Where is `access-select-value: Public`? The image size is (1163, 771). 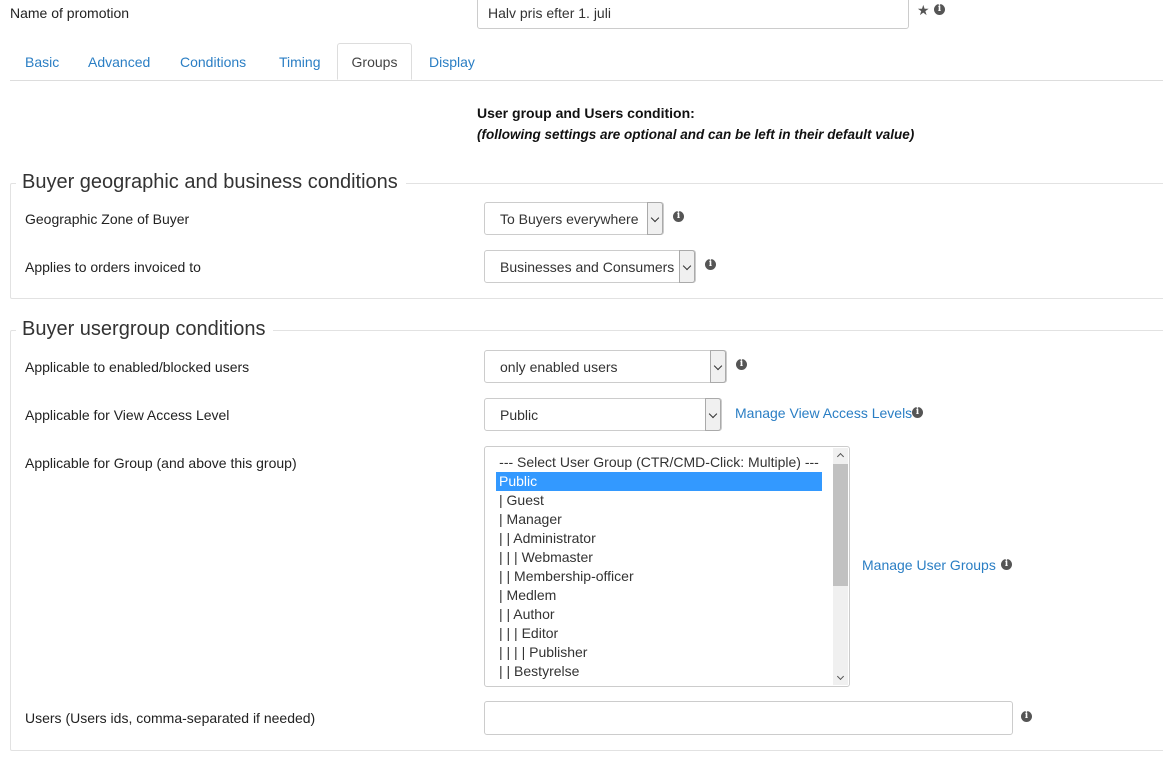
access-select-value: Public is located at coordinates (519, 415).